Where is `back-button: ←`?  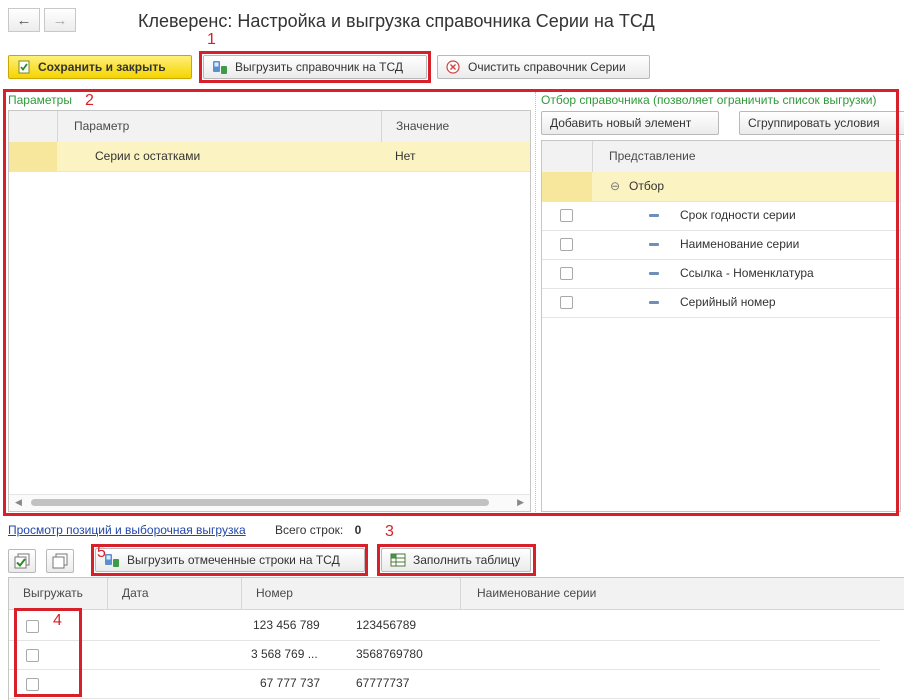
back-button: ← is located at coordinates (24, 20).